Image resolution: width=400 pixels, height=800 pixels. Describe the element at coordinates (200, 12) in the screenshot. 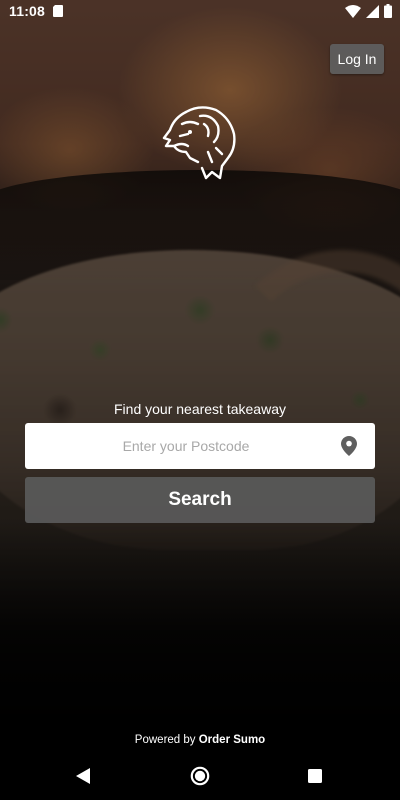

I see `status-bar: 11:08` at that location.